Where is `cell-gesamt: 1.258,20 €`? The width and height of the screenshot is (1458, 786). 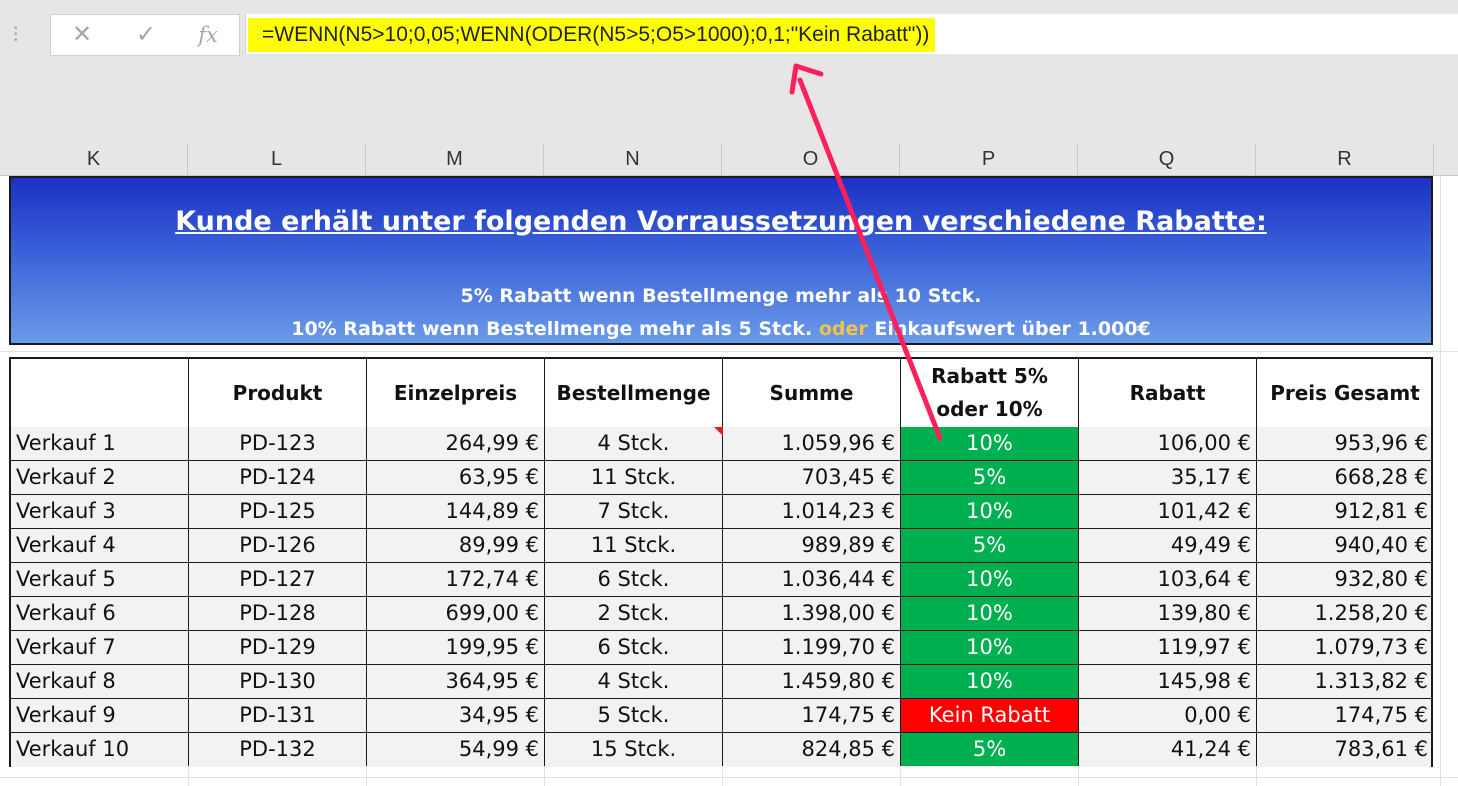
cell-gesamt: 1.258,20 € is located at coordinates (1345, 613).